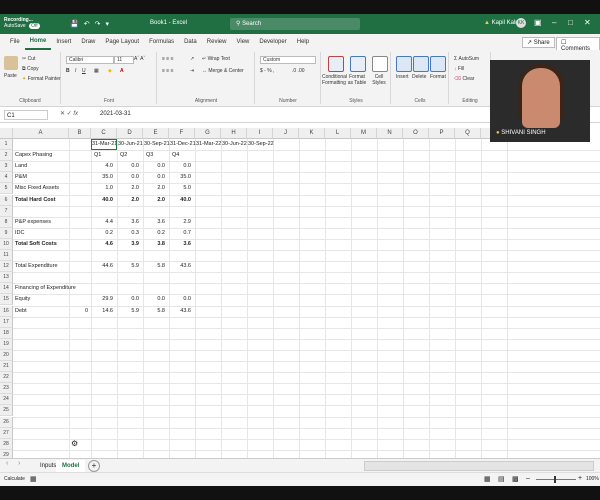 The width and height of the screenshot is (600, 500). Describe the element at coordinates (110, 71) in the screenshot. I see `fill-color-icon: ◆` at that location.